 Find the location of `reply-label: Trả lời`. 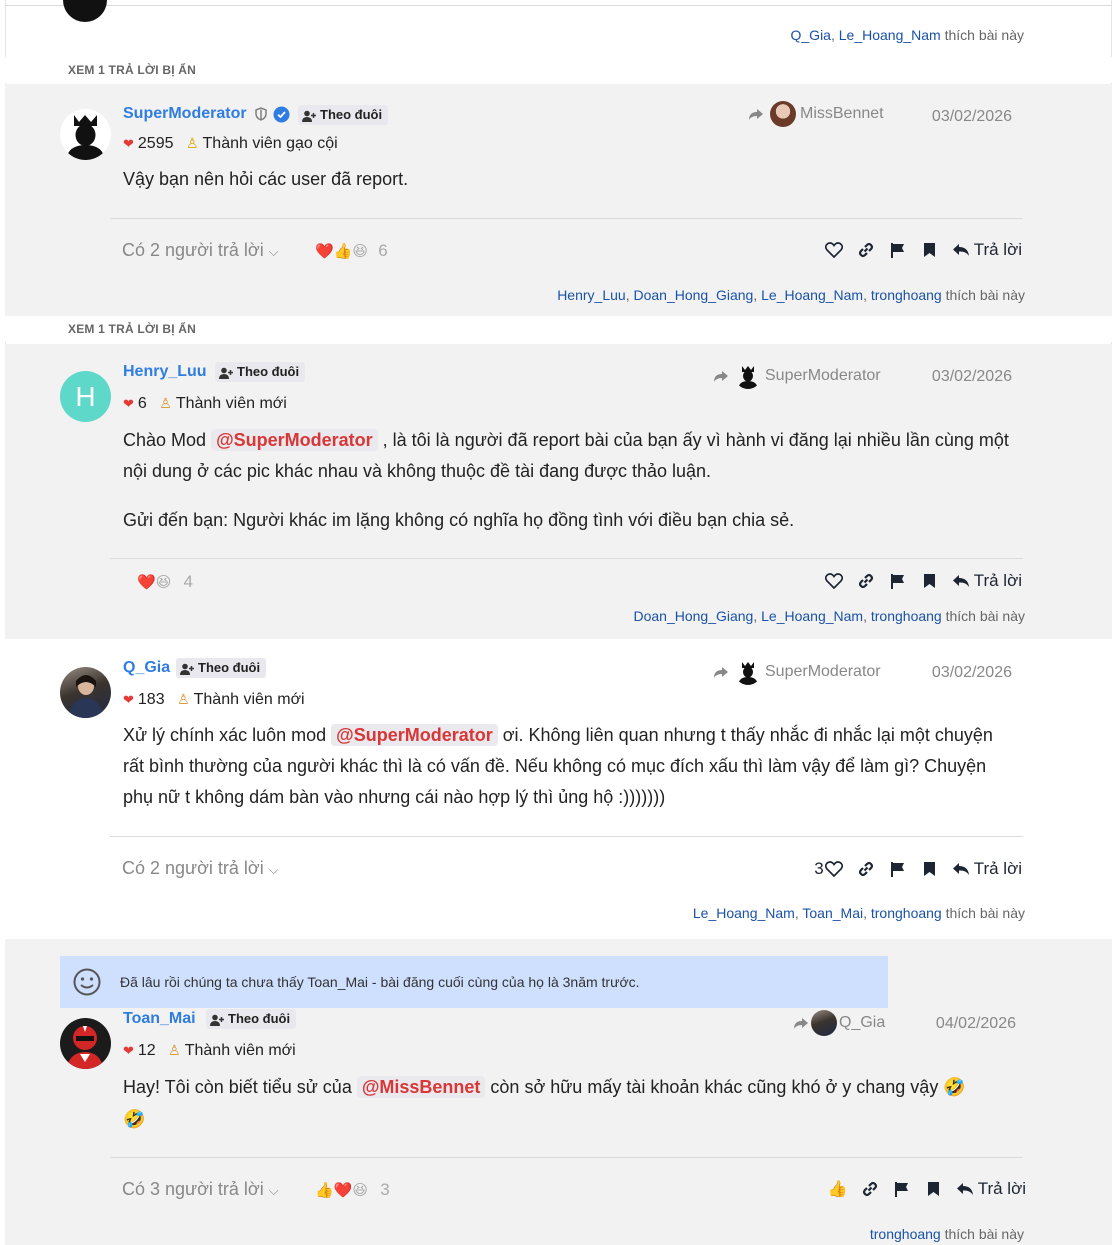

reply-label: Trả lời is located at coordinates (1001, 1188).